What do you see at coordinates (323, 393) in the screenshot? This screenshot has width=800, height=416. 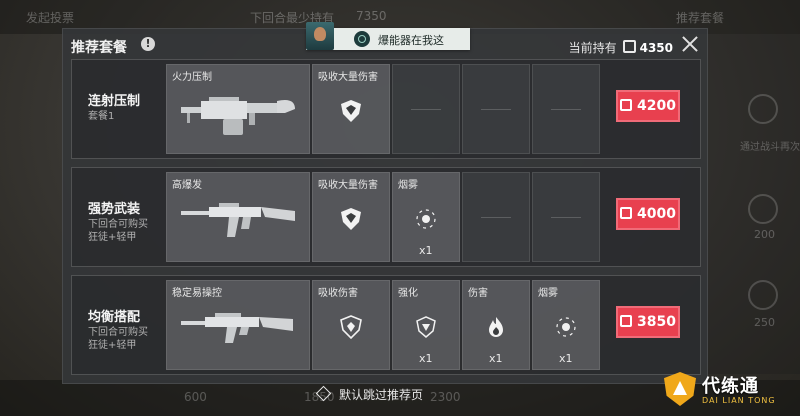 I see `diamond-checkbox-icon` at bounding box center [323, 393].